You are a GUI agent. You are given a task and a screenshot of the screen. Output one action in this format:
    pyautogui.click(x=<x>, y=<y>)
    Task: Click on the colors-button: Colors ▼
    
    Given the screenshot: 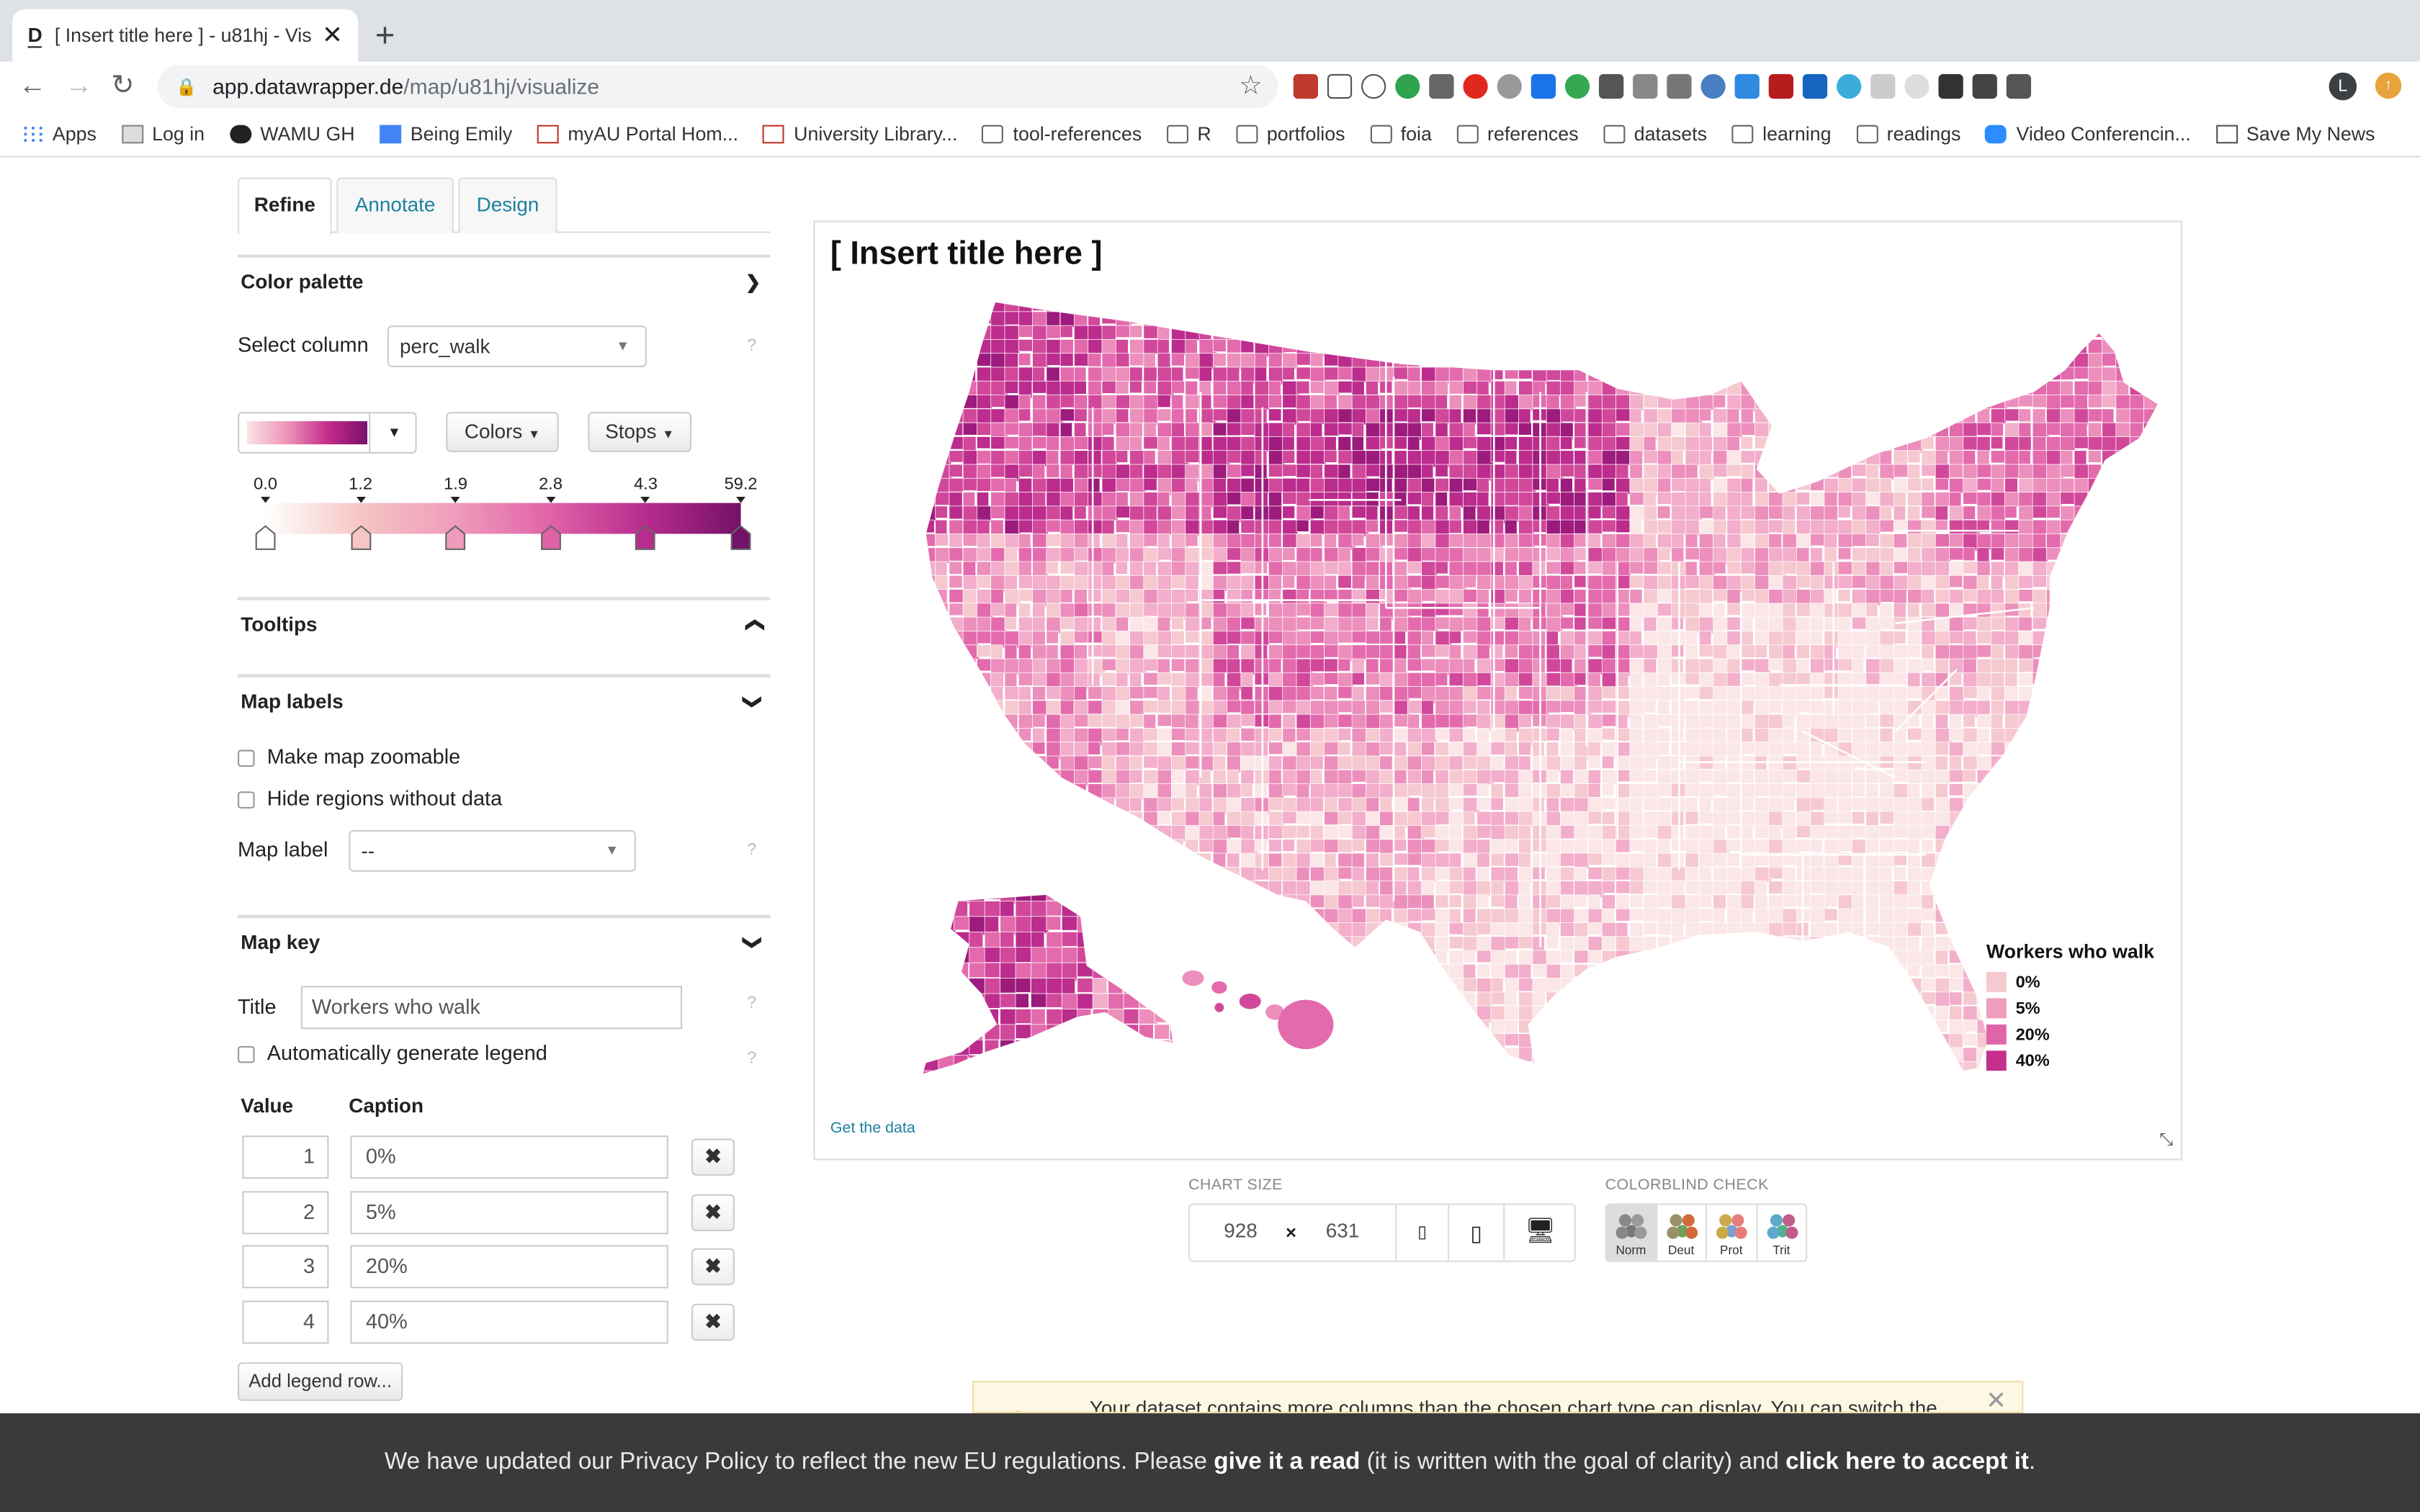 What is the action you would take?
    pyautogui.click(x=502, y=432)
    